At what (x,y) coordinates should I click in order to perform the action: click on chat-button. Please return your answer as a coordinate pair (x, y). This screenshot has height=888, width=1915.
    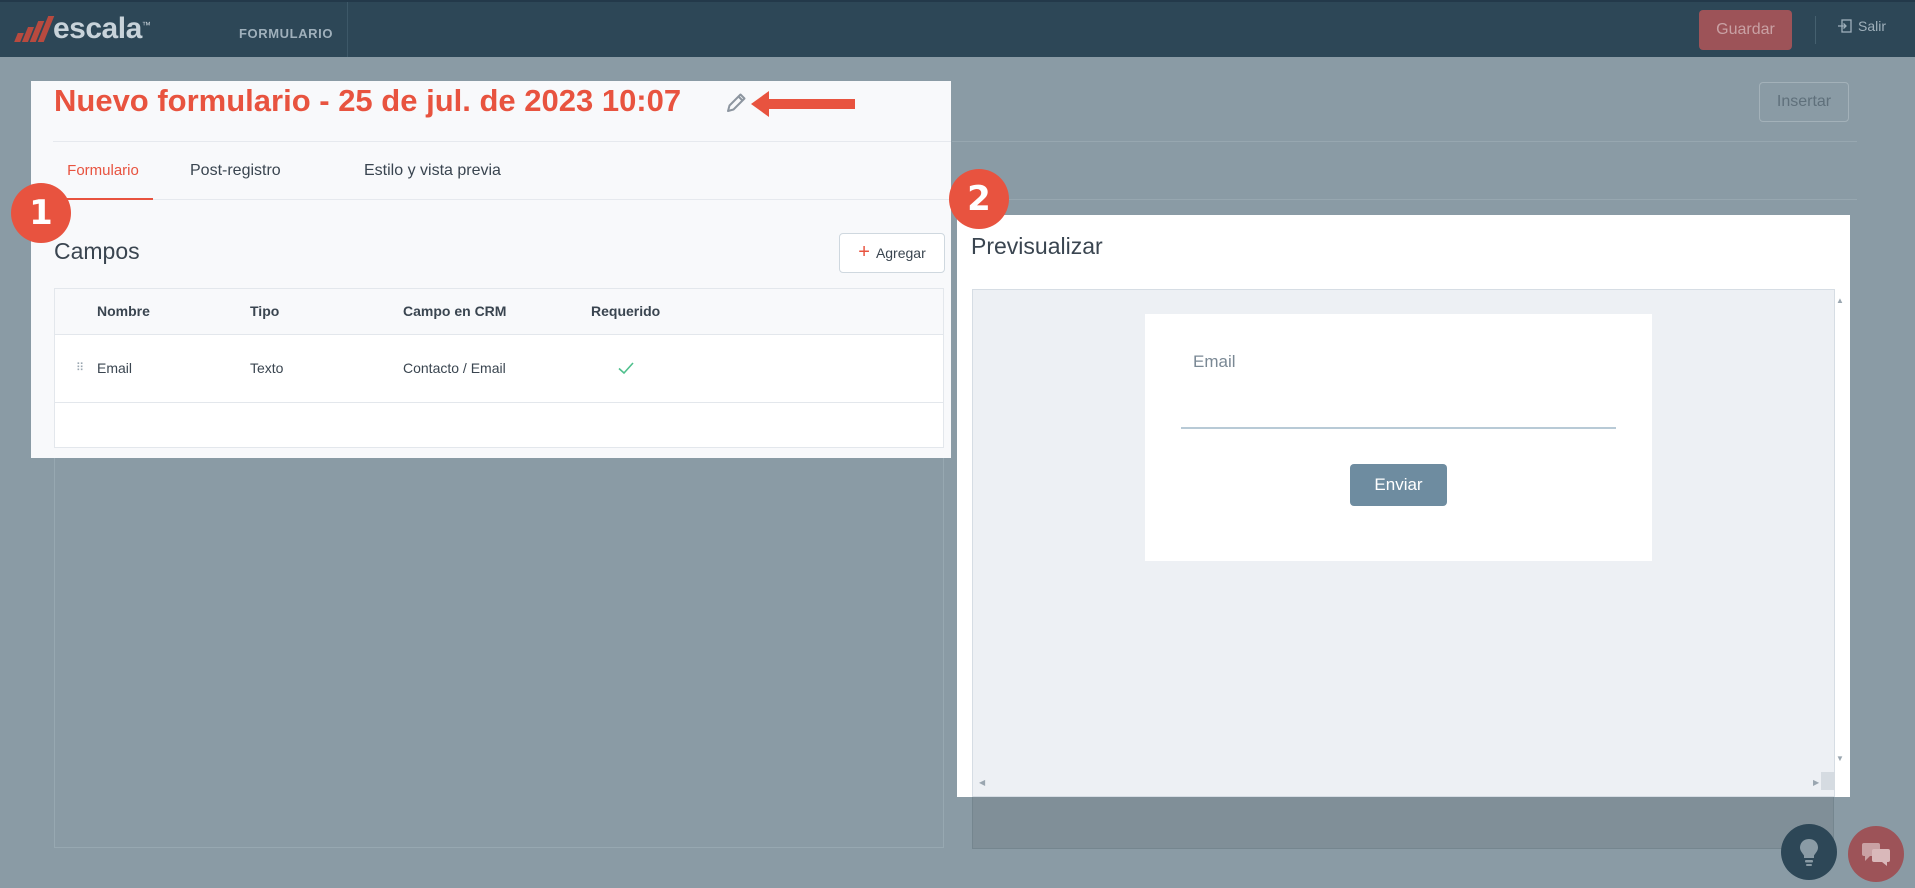
    Looking at the image, I should click on (1876, 854).